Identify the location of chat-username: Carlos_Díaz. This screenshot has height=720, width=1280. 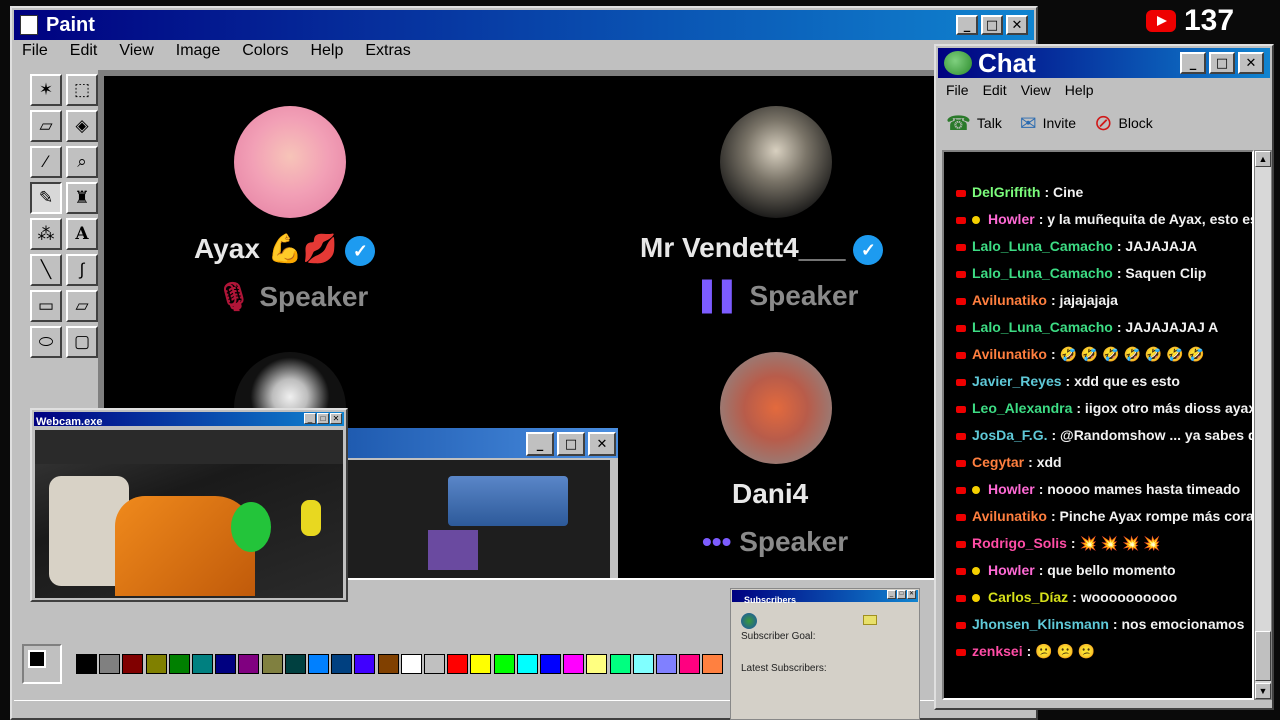
(1028, 597).